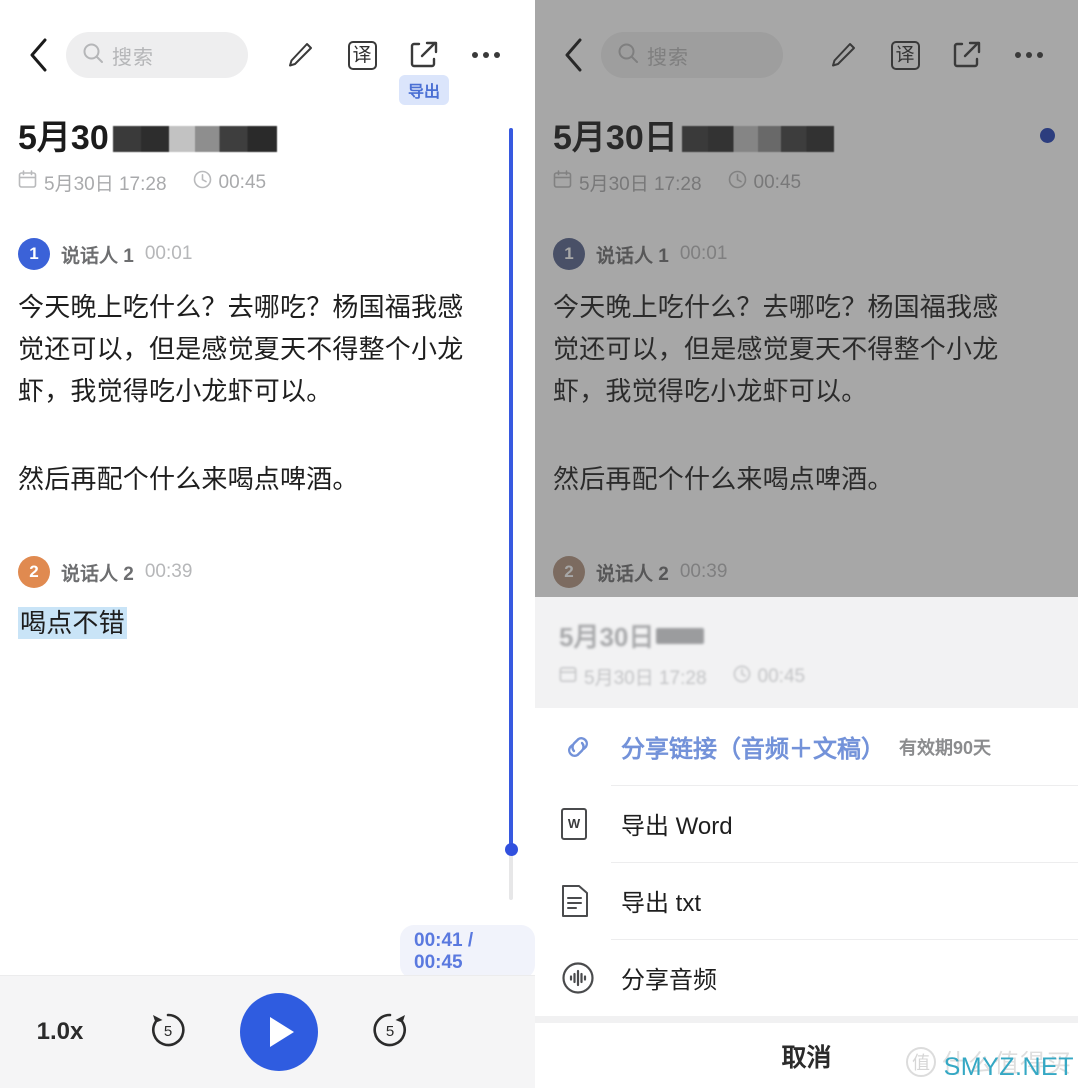  I want to click on toolbar-actions: 译 导出, so click(393, 65).